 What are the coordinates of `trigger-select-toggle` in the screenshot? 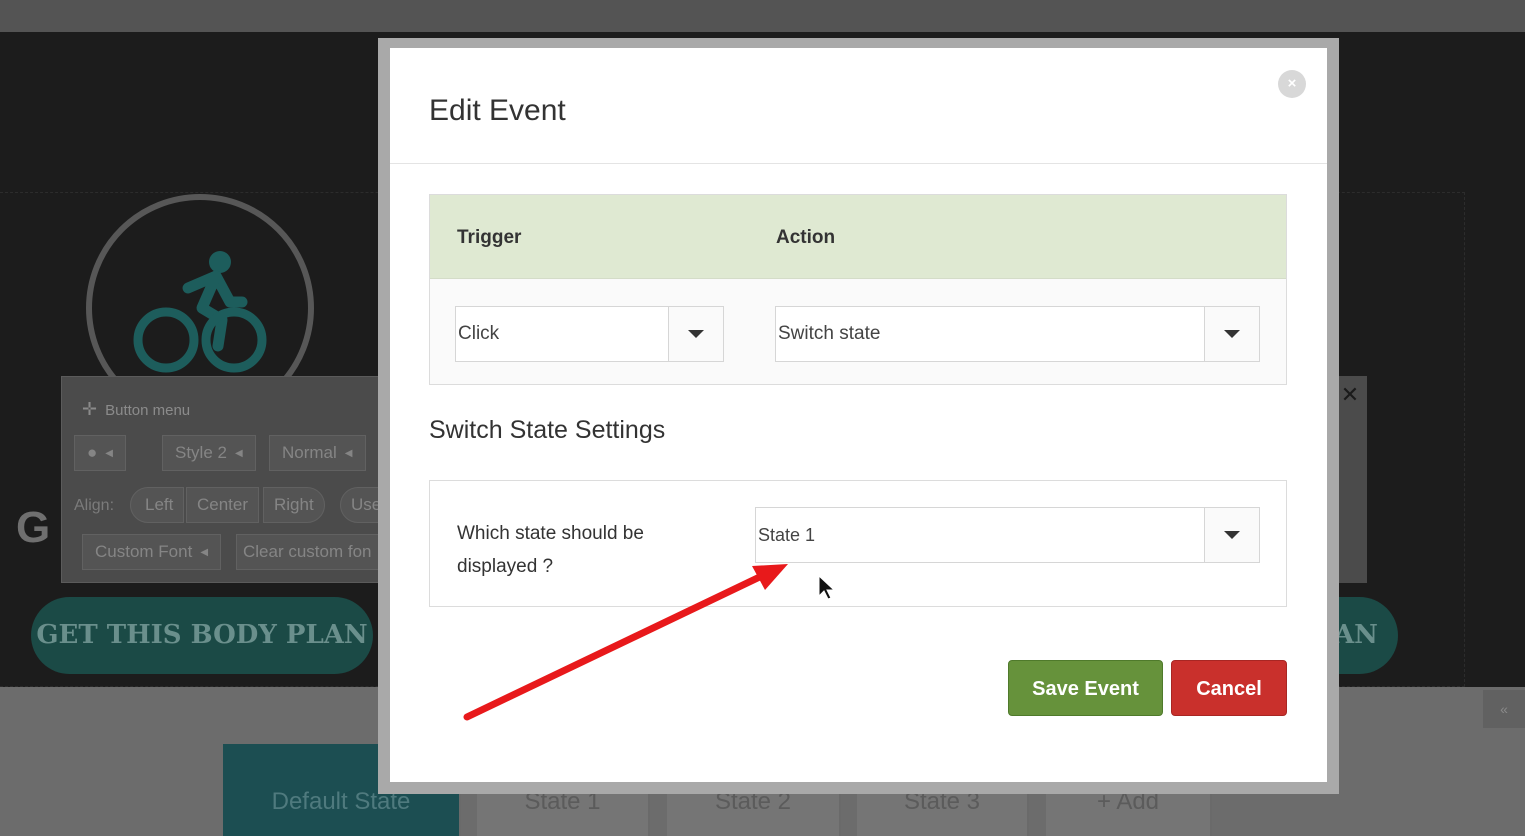 It's located at (695, 334).